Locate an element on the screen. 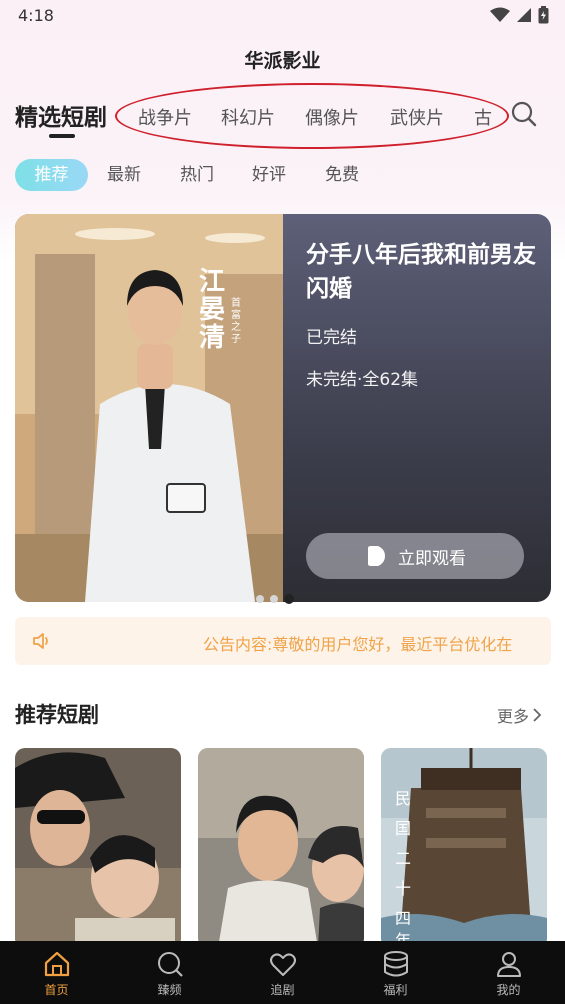 Image resolution: width=565 pixels, height=1004 pixels. category-tab-wuxia: 武侠片 is located at coordinates (417, 117).